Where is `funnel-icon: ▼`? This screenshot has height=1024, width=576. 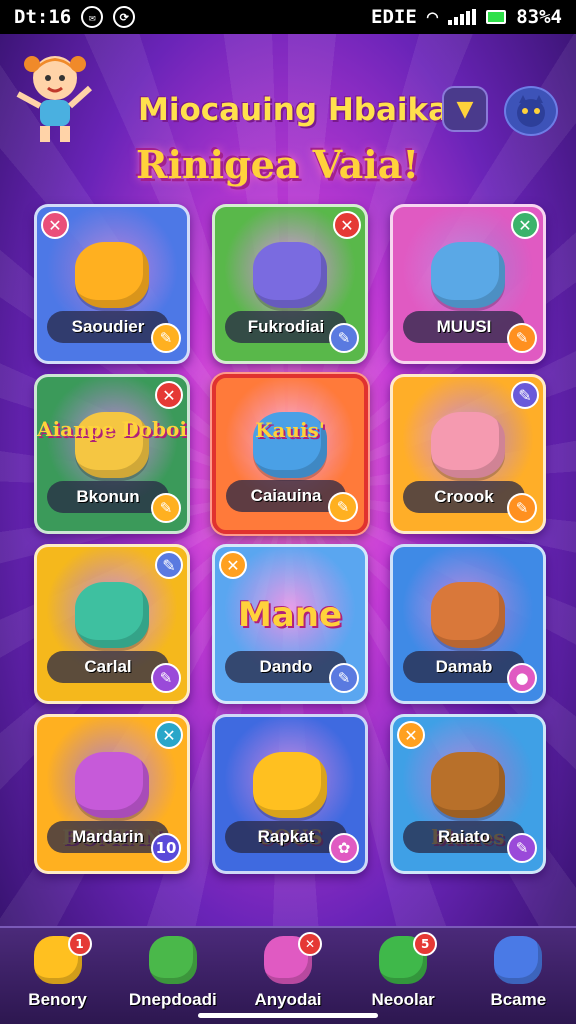 funnel-icon: ▼ is located at coordinates (465, 109).